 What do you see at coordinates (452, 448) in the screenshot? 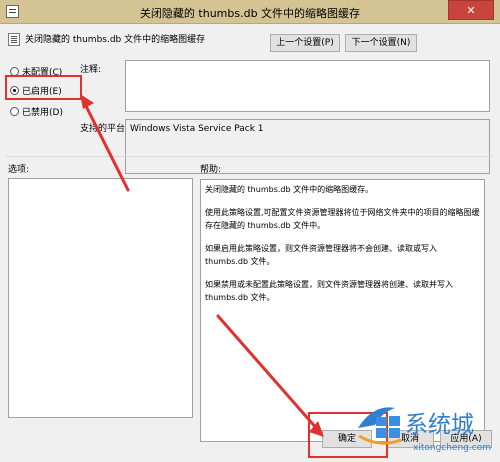
I see `watermark-url: xitongcheng.com` at bounding box center [452, 448].